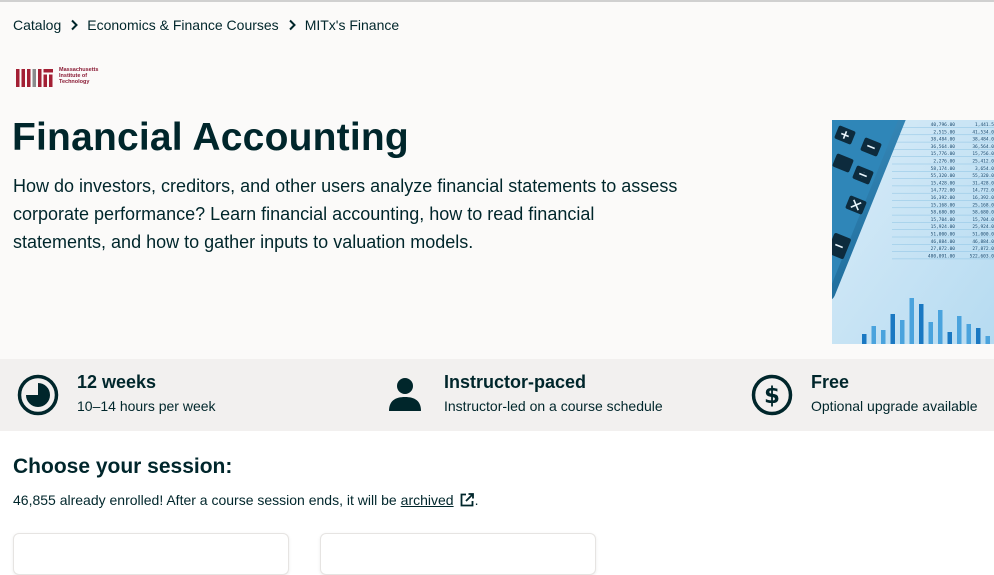  What do you see at coordinates (944, 162) in the screenshot?
I see `svg-text: 2,276.00` at bounding box center [944, 162].